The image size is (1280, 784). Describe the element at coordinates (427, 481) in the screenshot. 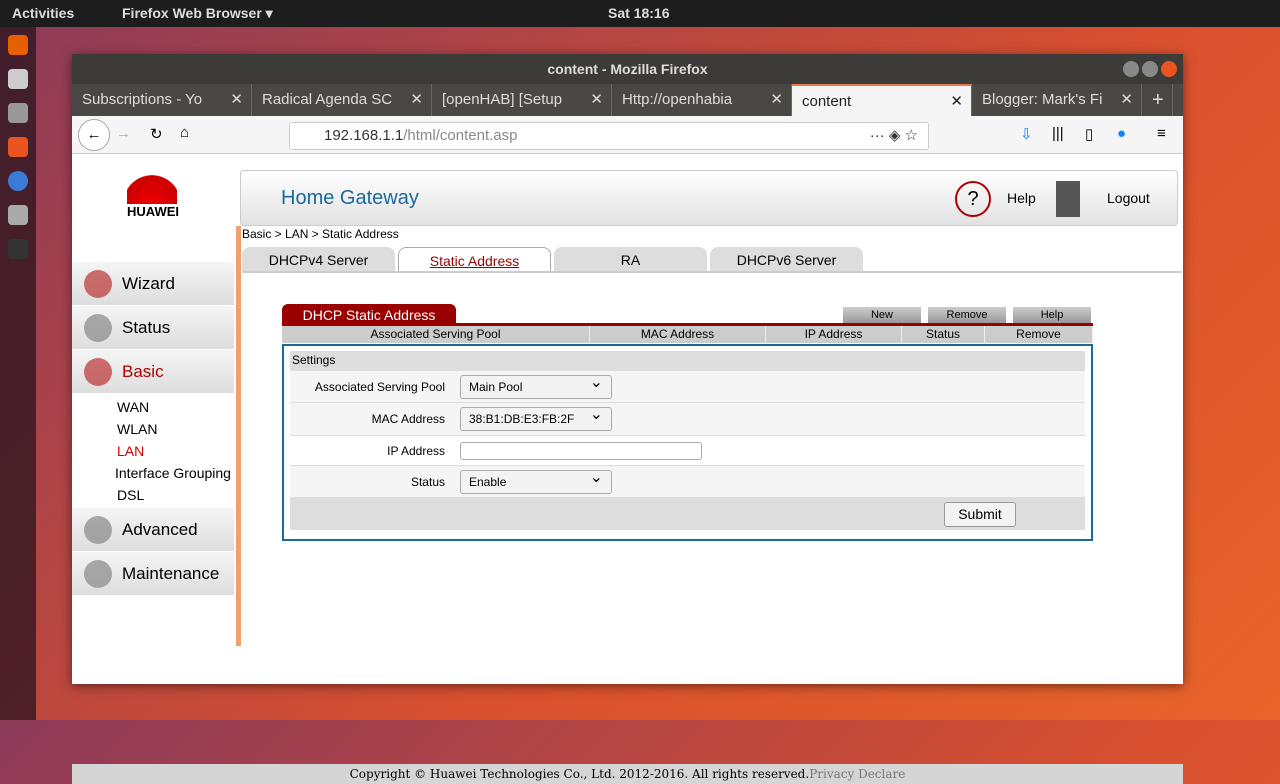

I see `status-label: Status` at that location.